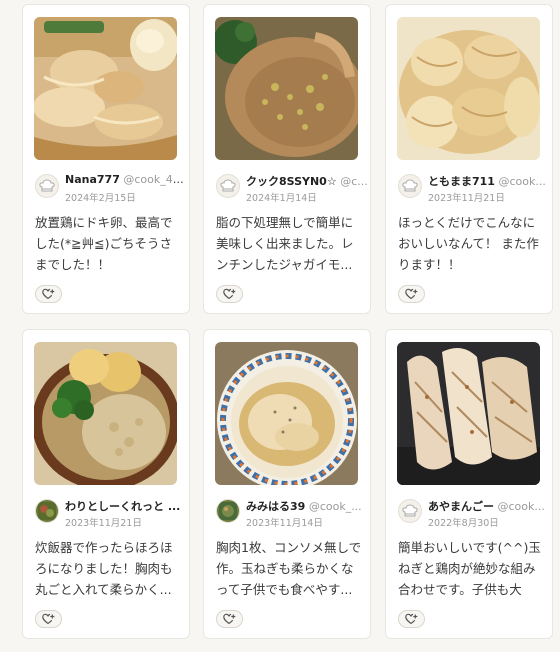  Describe the element at coordinates (281, 198) in the screenshot. I see `post-date: 2024年1月14日` at that location.